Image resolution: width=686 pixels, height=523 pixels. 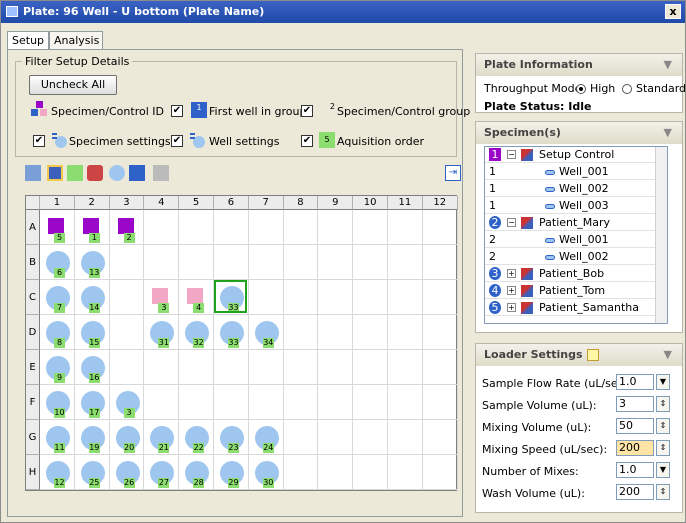 What do you see at coordinates (307, 141) in the screenshot?
I see `acquisition-order-checkbox: ✔` at bounding box center [307, 141].